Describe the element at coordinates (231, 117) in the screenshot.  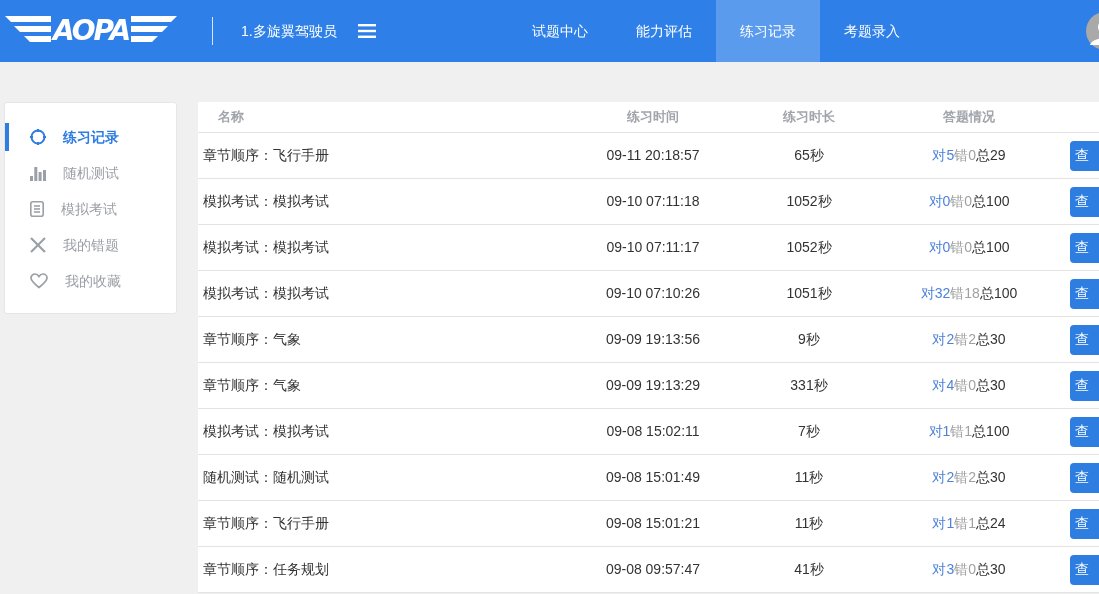
I see `column-header: 名称` at that location.